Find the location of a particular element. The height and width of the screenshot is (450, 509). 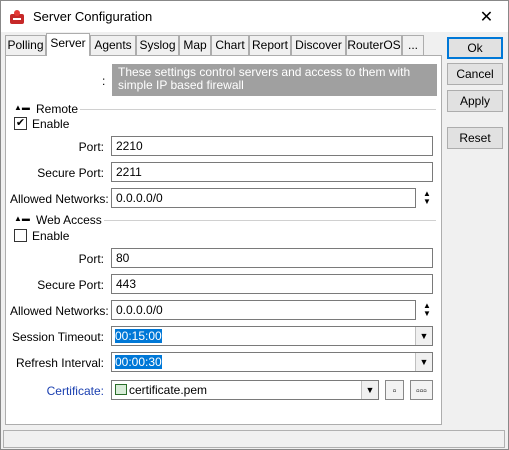

remote-secure-port-label: Secure Port: is located at coordinates (70, 173).